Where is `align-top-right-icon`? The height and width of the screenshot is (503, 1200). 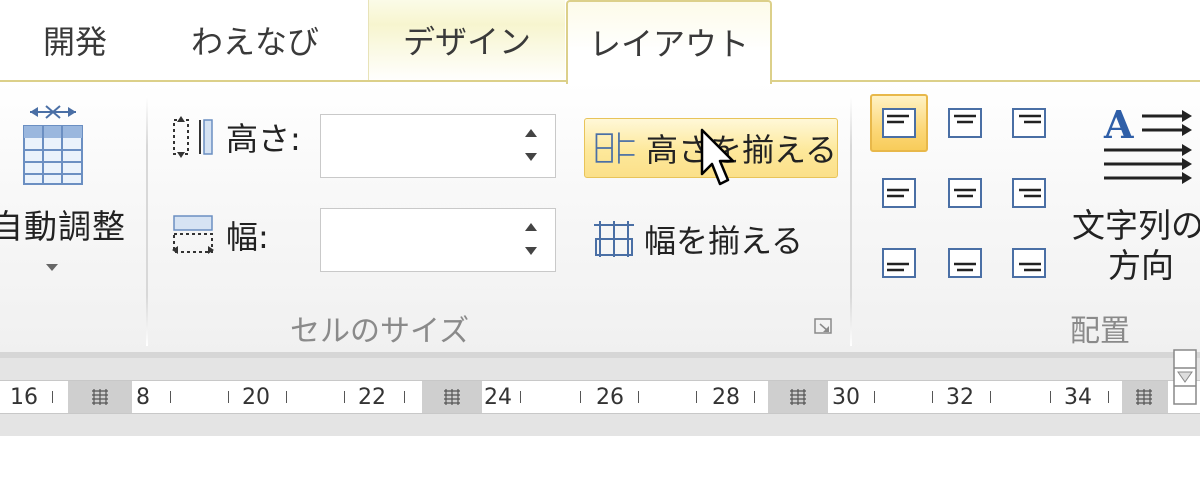
align-top-right-icon is located at coordinates (1029, 123).